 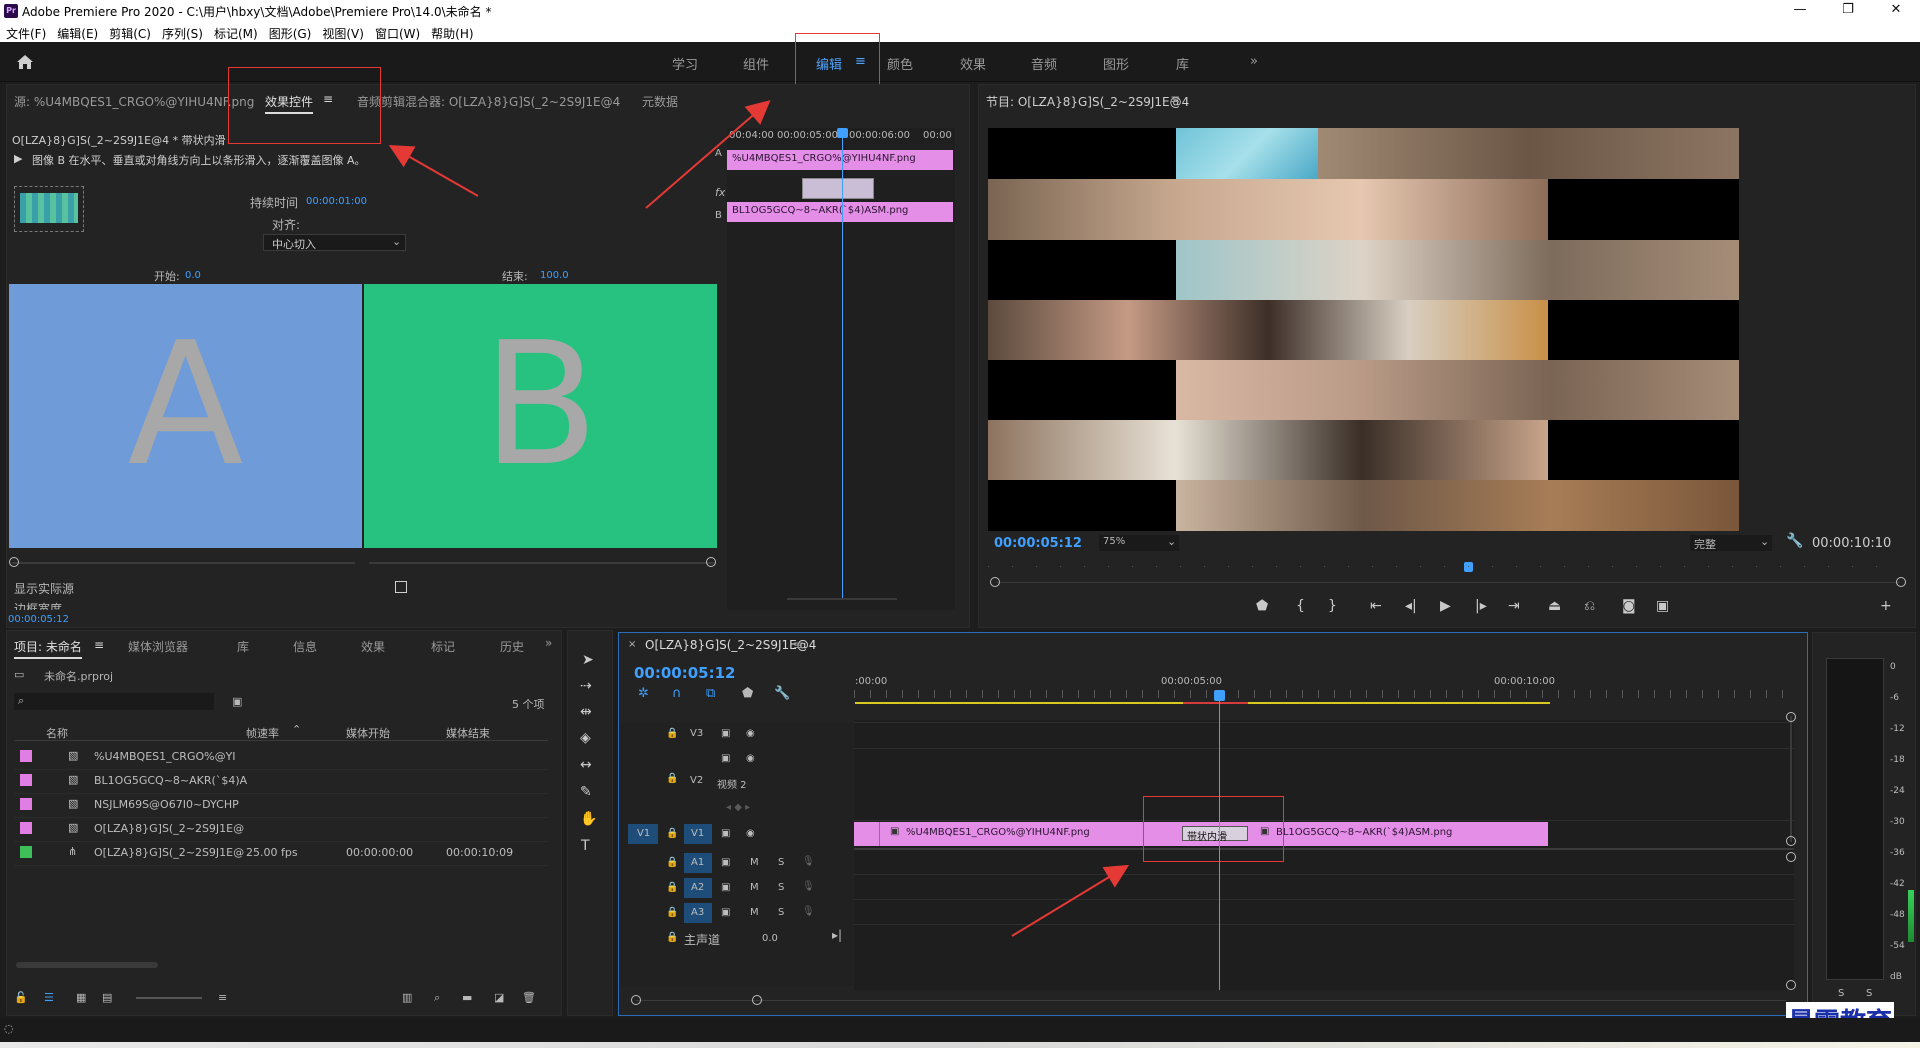 I want to click on vscroll-bottom-handle, so click(x=1791, y=841).